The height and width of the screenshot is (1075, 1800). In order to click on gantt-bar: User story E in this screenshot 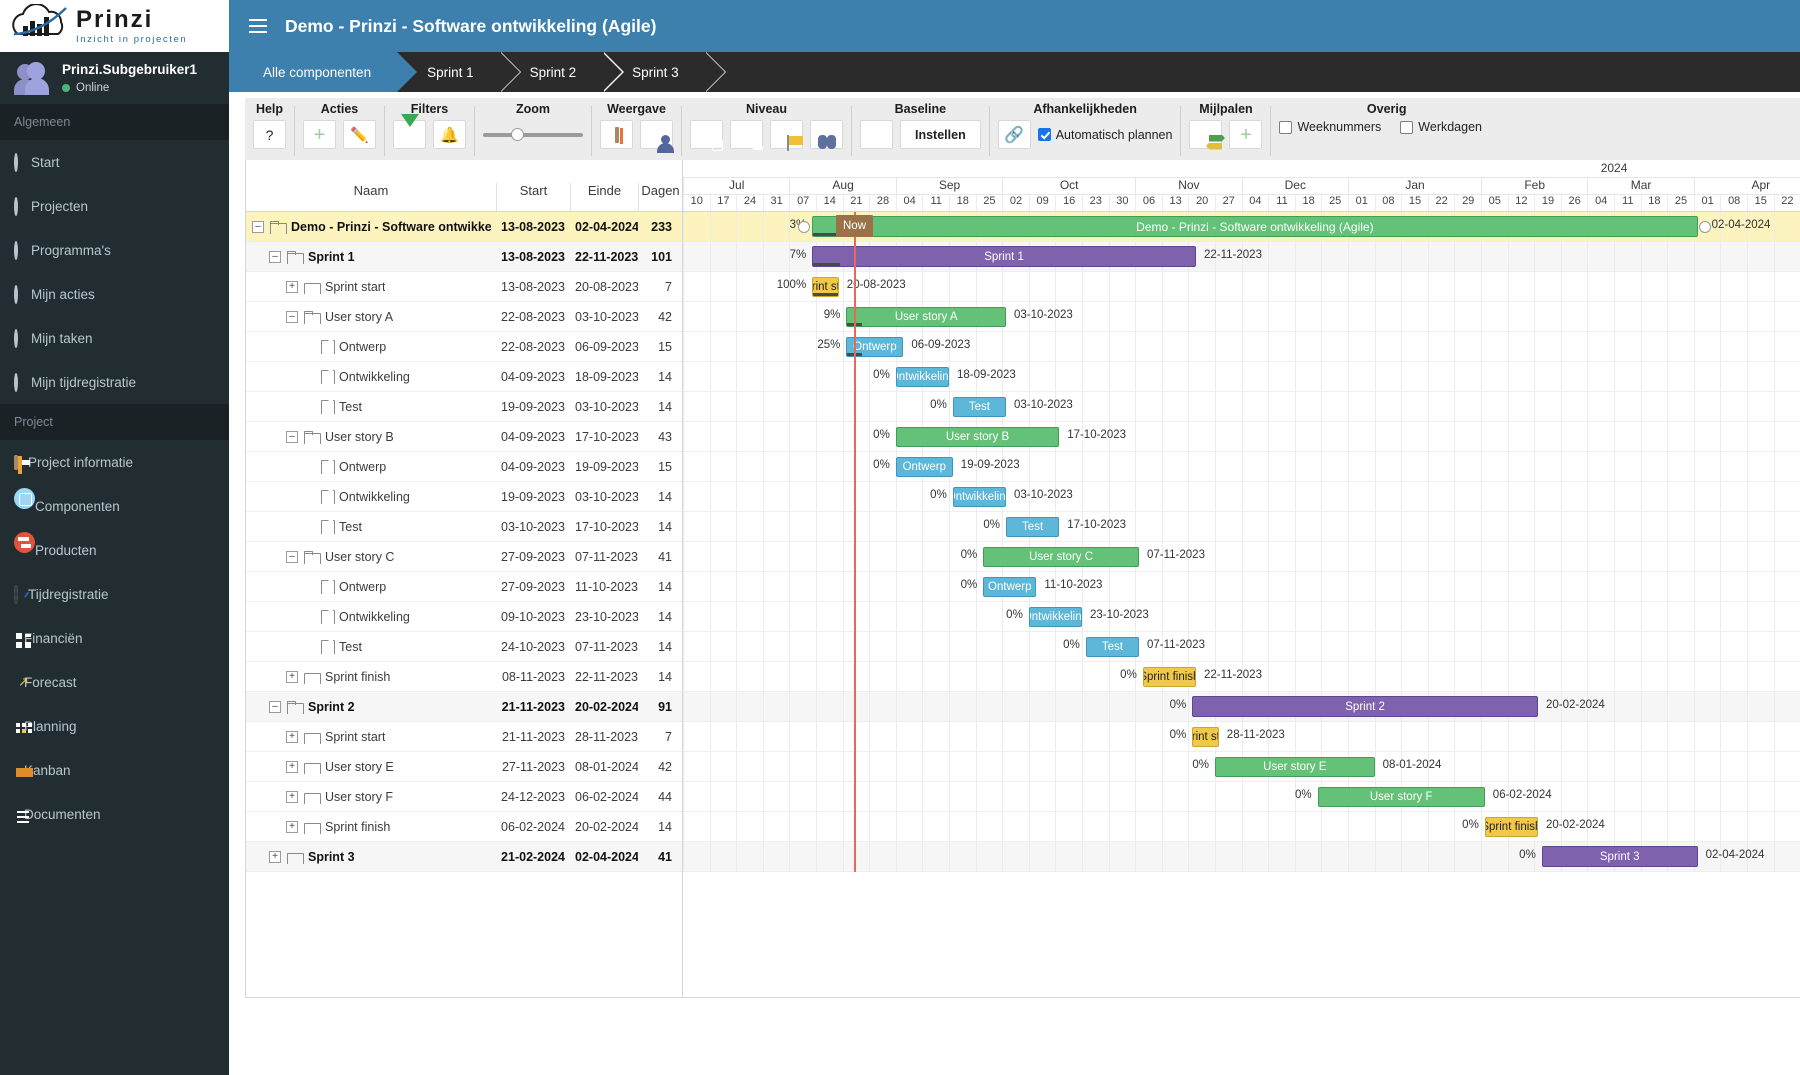, I will do `click(1295, 767)`.